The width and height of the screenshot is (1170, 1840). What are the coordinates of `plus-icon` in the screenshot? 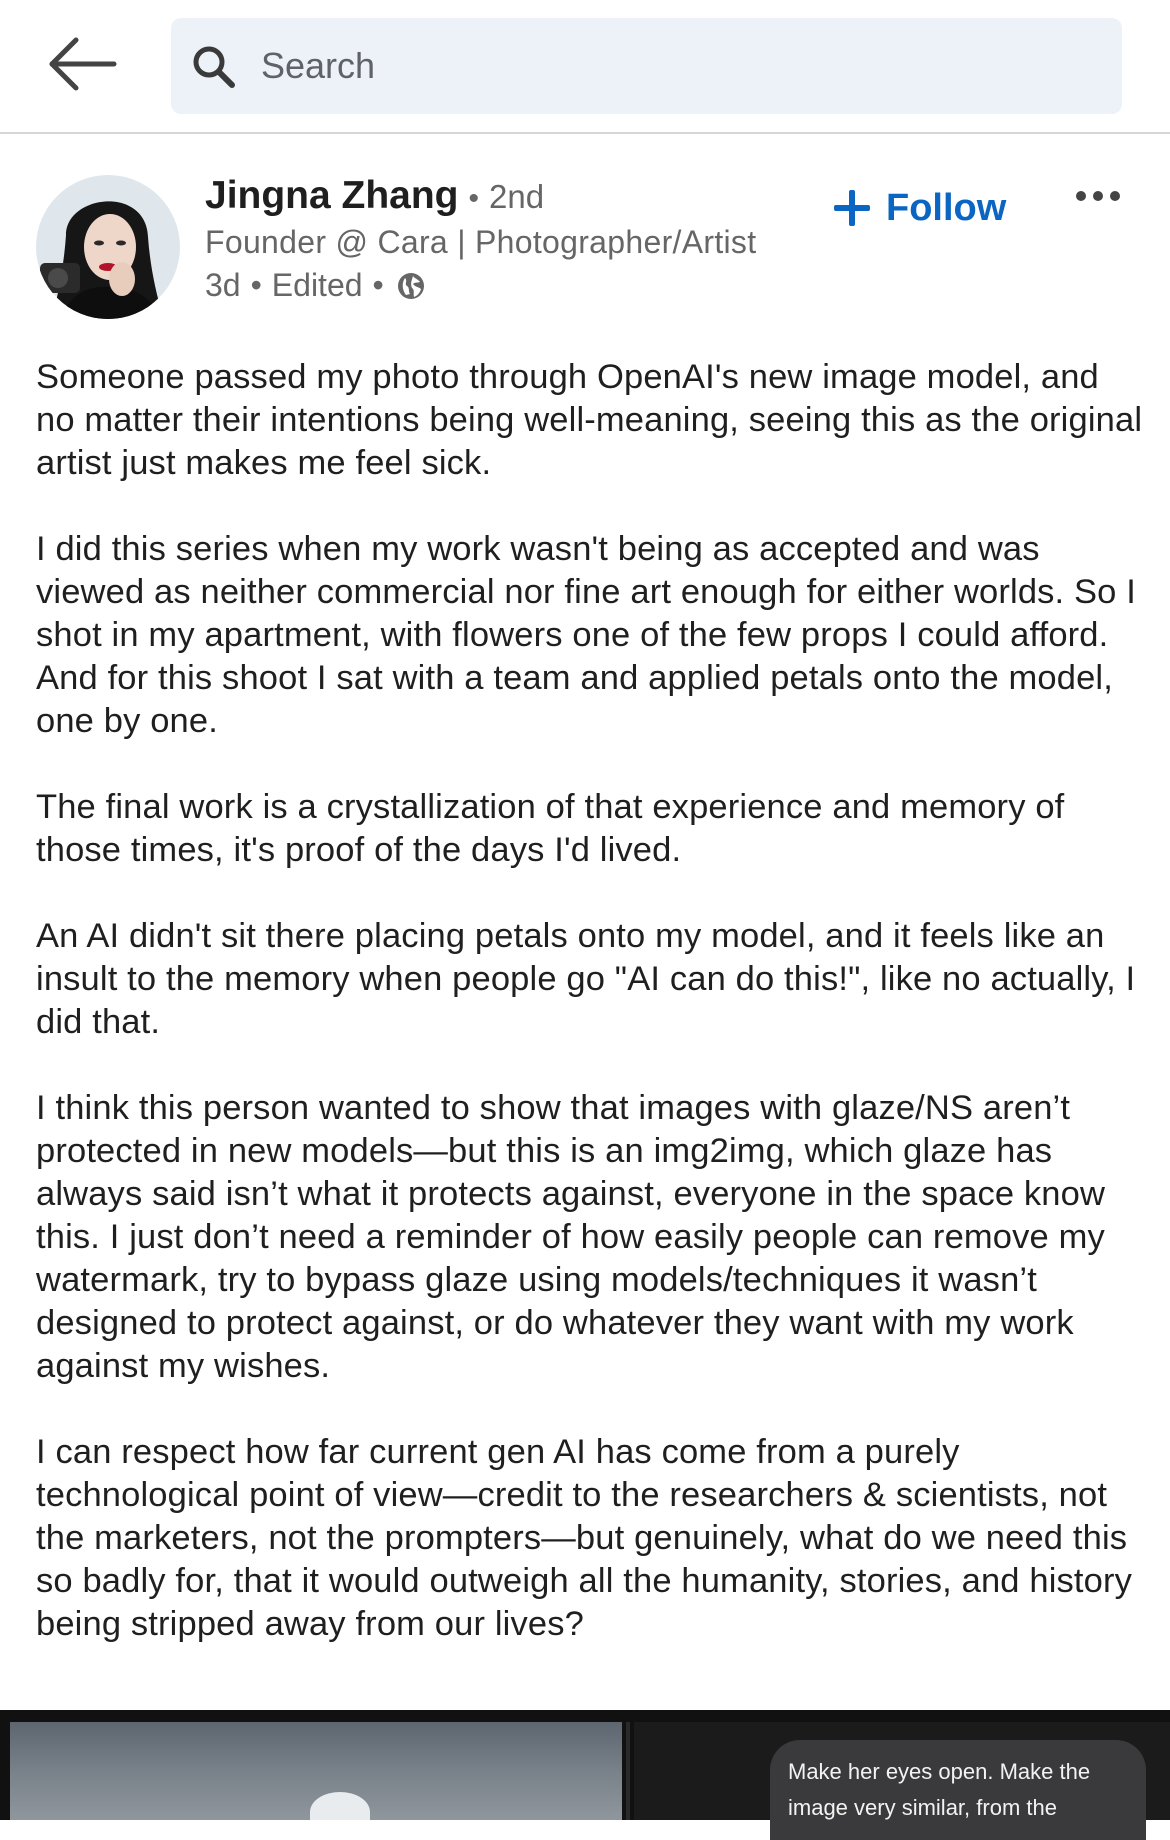 It's located at (852, 208).